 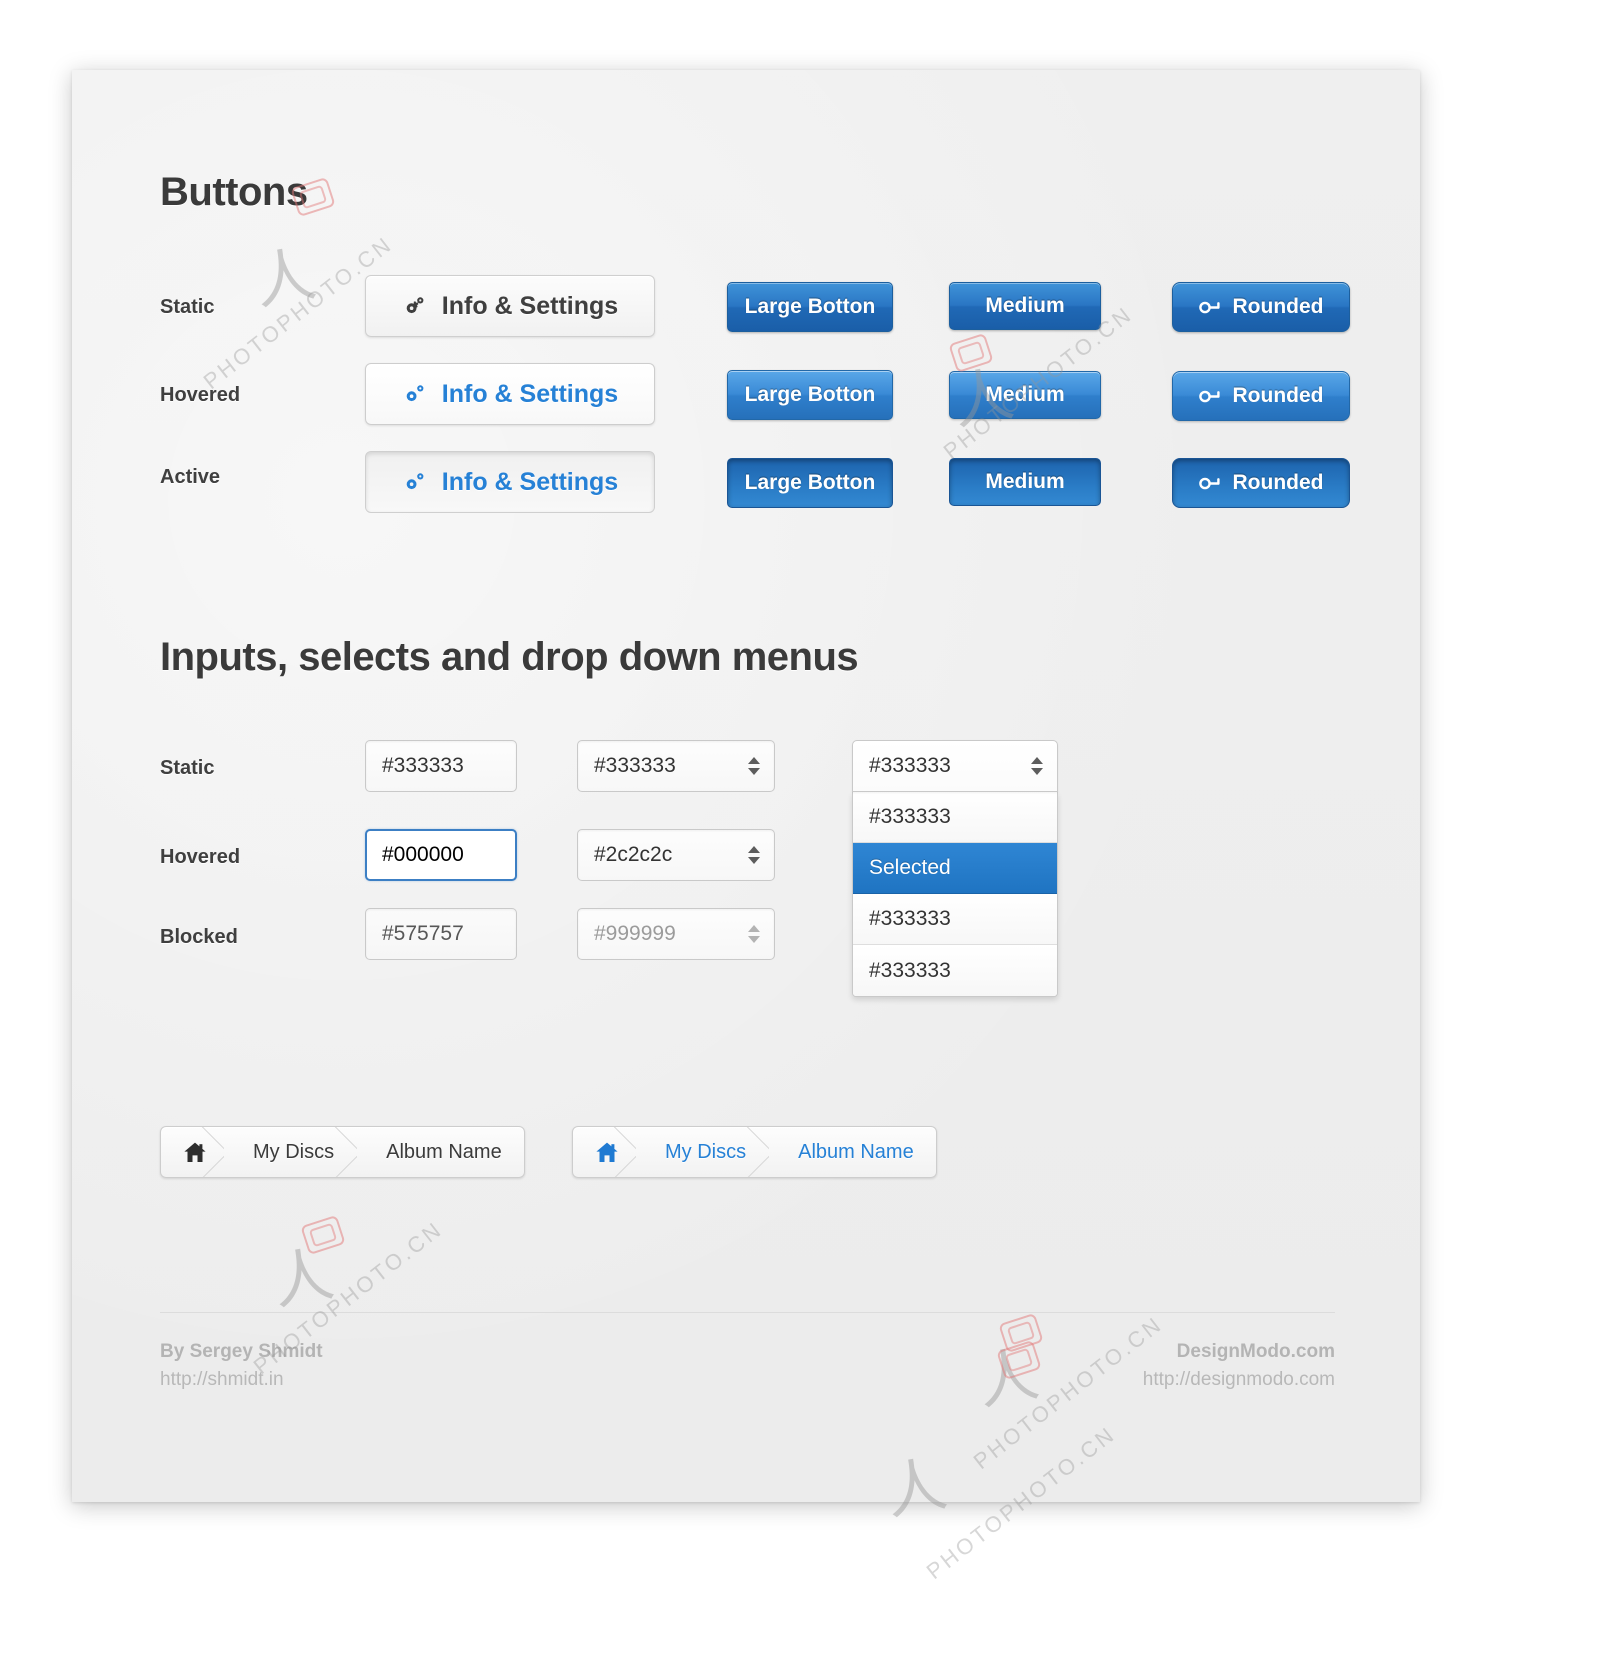 What do you see at coordinates (1239, 1380) in the screenshot?
I see `footer-brand-url: http://designmodo.com` at bounding box center [1239, 1380].